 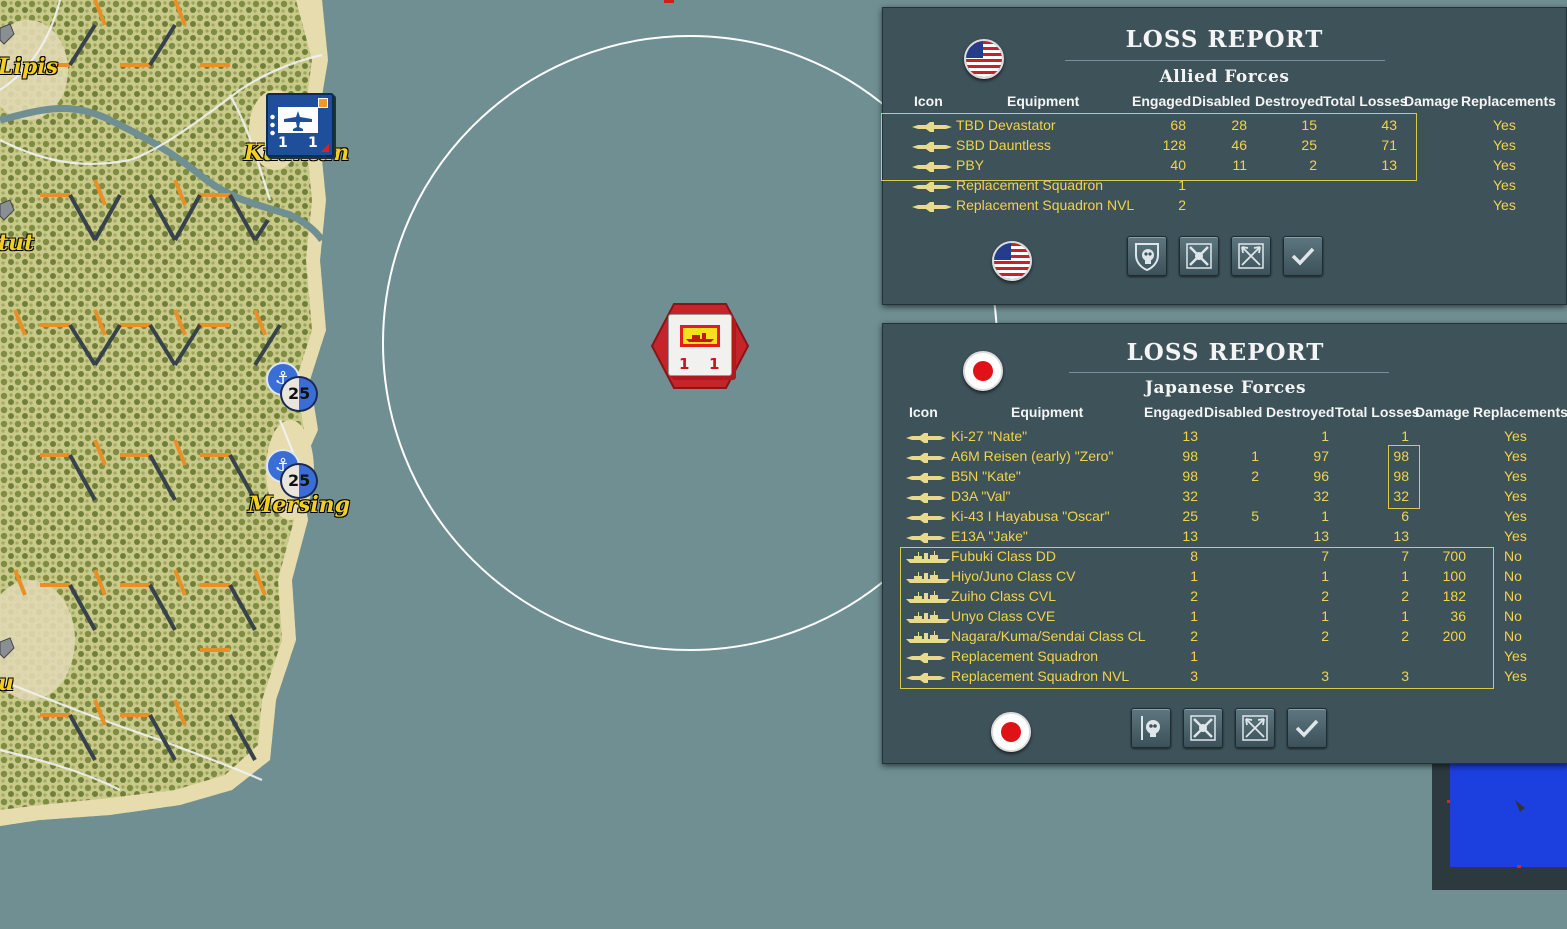 I want to click on table-row: Replacement Squadron NVL 3 3 3 Yes, so click(x=1225, y=676).